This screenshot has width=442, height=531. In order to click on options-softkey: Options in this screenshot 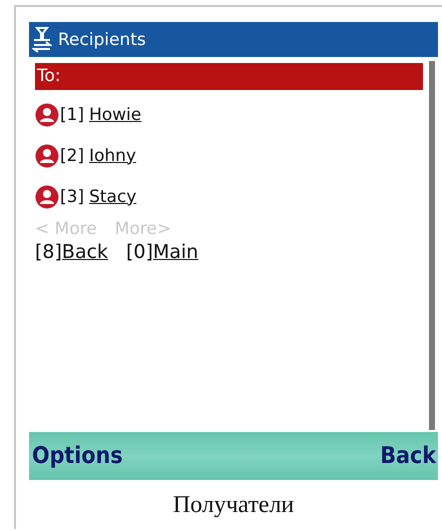, I will do `click(77, 456)`.